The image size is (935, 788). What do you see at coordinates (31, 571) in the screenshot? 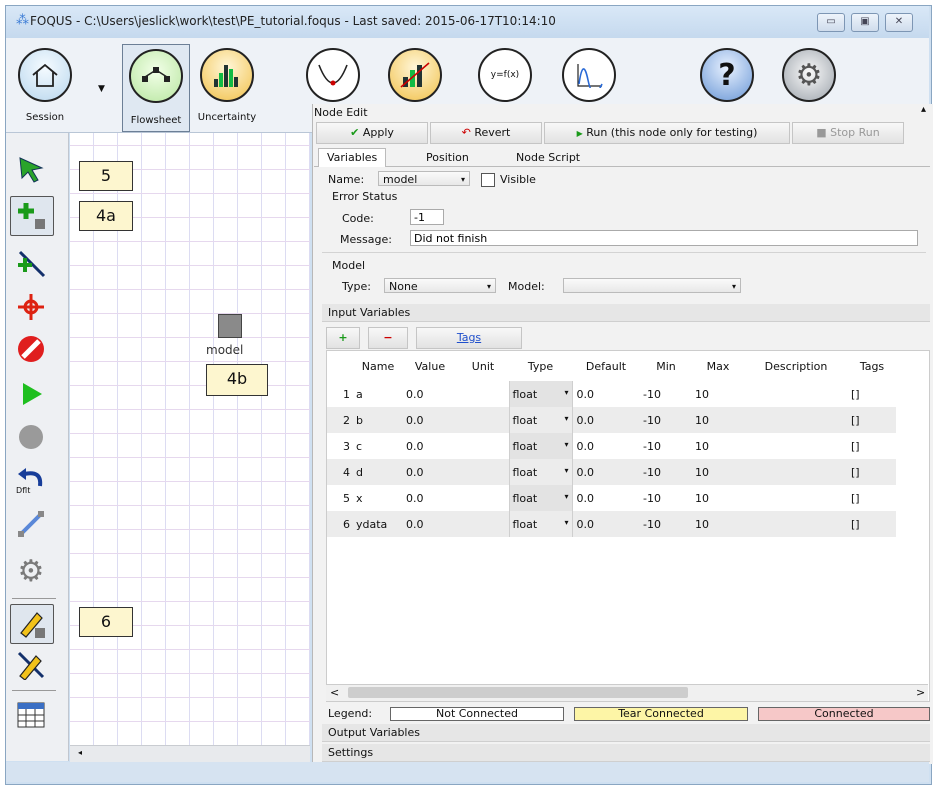
I see `node-settings-tool-button: ⚙` at bounding box center [31, 571].